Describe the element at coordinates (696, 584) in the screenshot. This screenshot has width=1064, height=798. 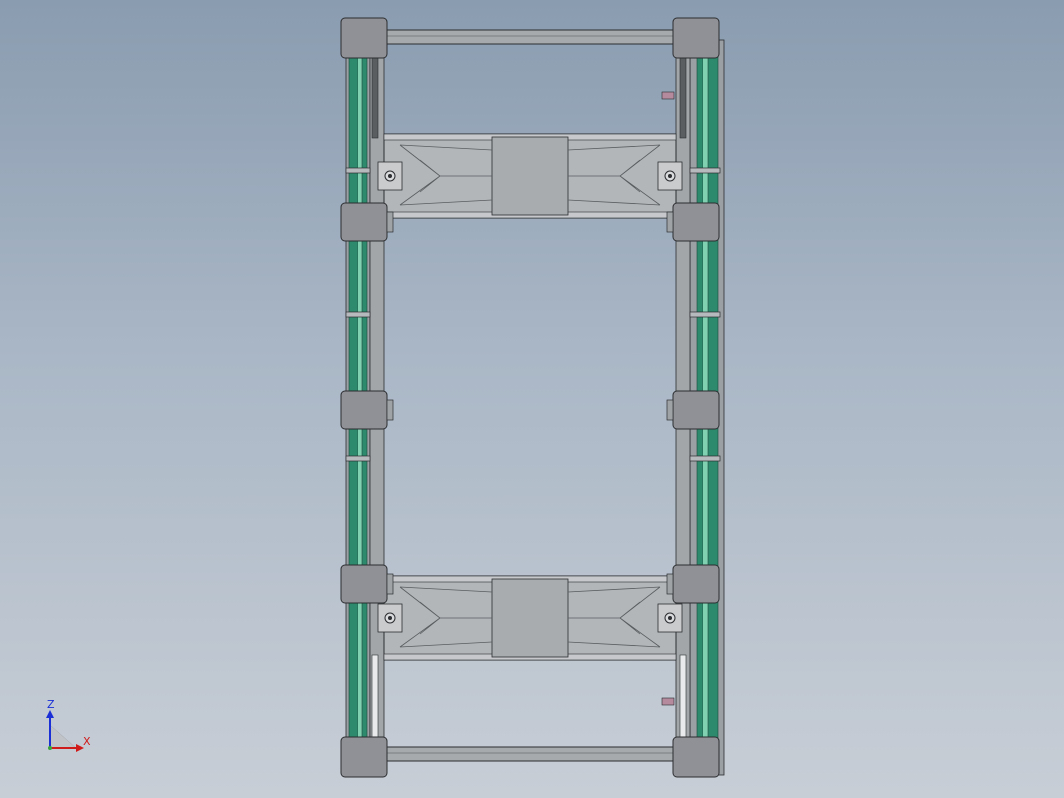
I see `pad-lower-right` at that location.